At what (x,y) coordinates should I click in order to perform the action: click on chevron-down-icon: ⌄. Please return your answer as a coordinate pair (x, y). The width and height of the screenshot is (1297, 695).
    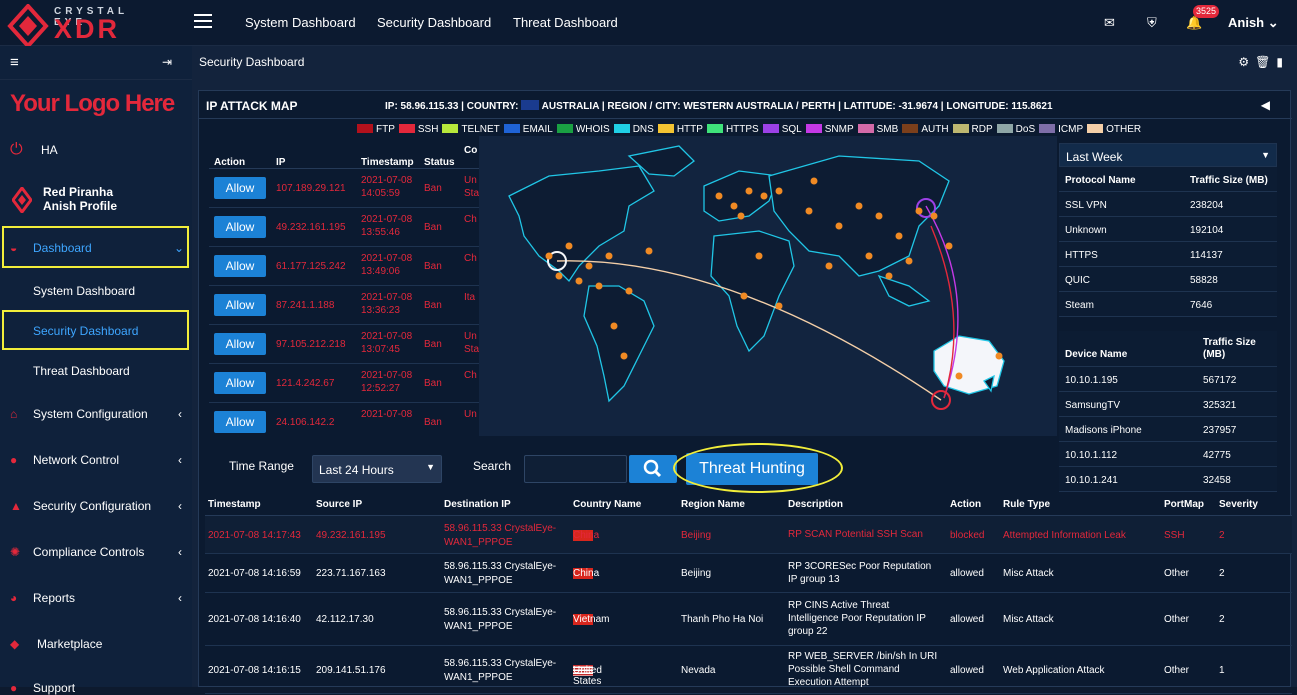
    Looking at the image, I should click on (178, 248).